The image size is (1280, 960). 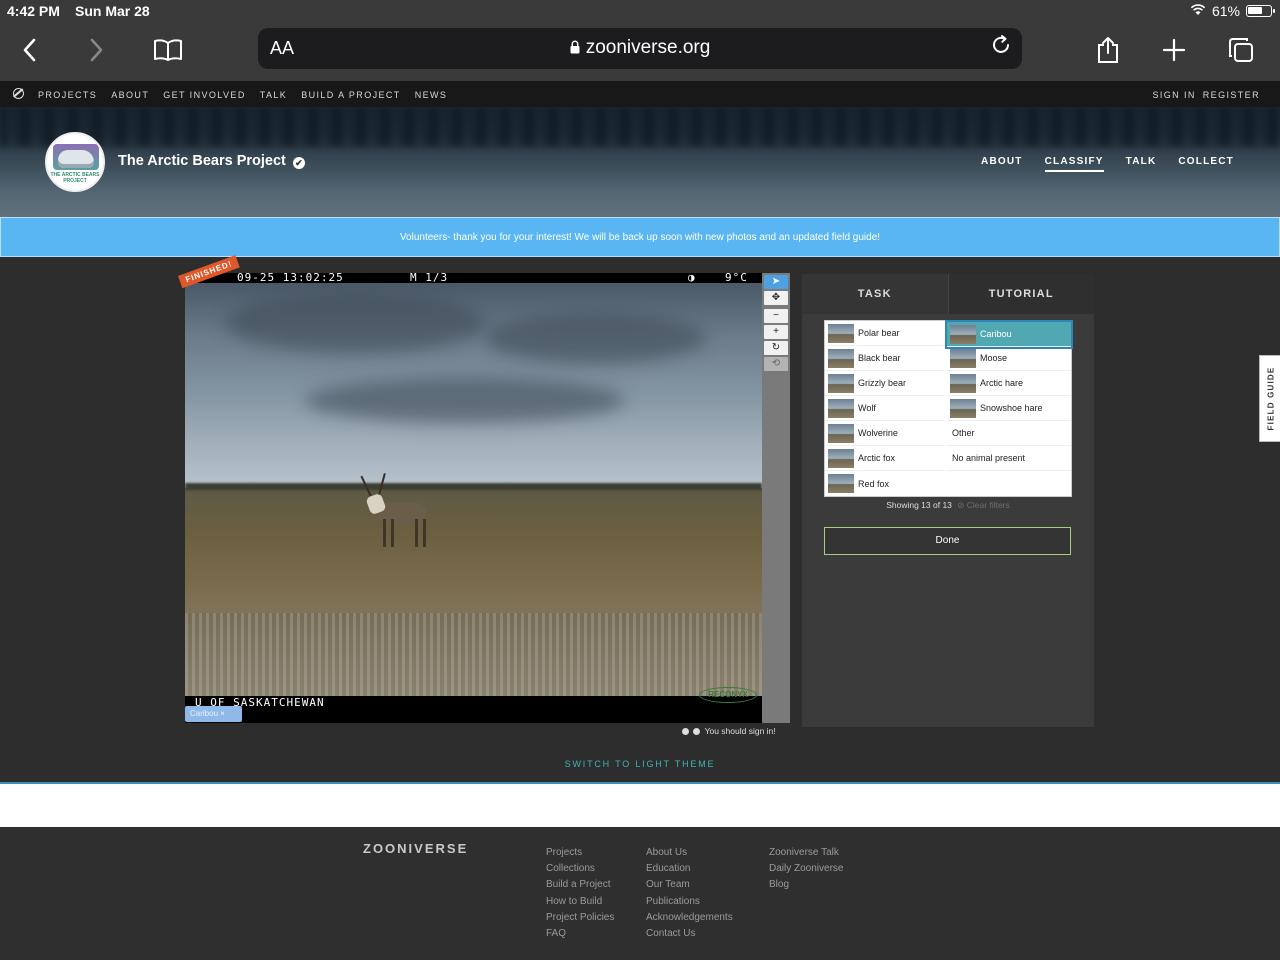 I want to click on choice-snowshoe-hare: Snowshoe hare, so click(x=1009, y=408).